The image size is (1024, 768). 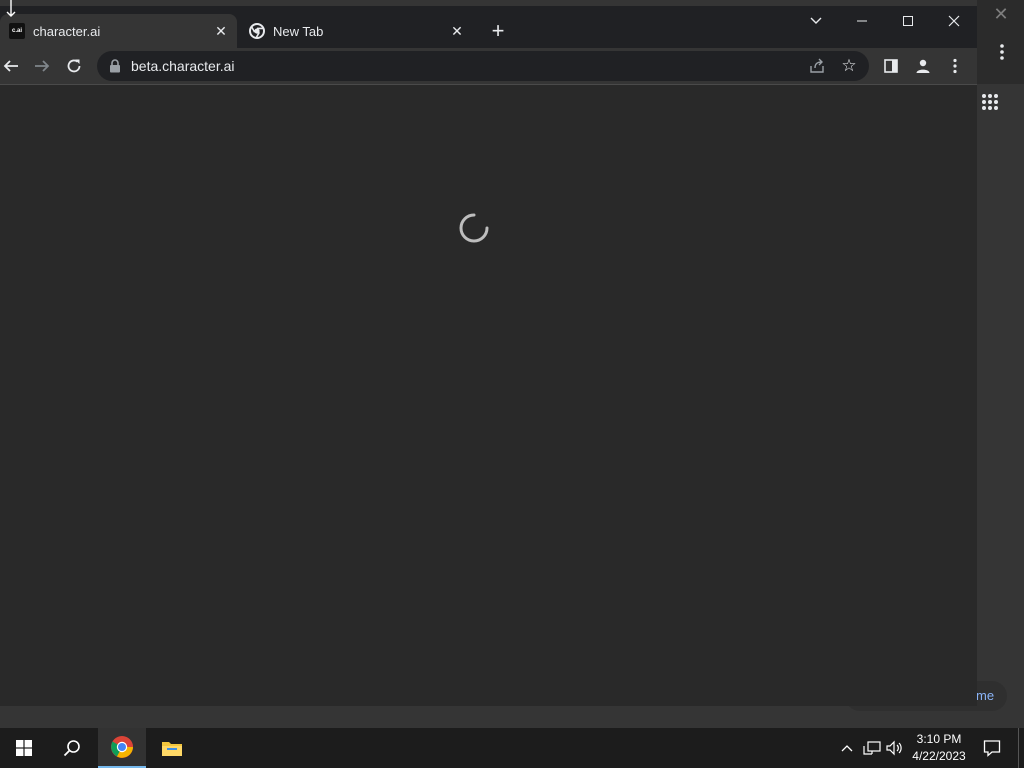 What do you see at coordinates (954, 21) in the screenshot?
I see `close-window-icon` at bounding box center [954, 21].